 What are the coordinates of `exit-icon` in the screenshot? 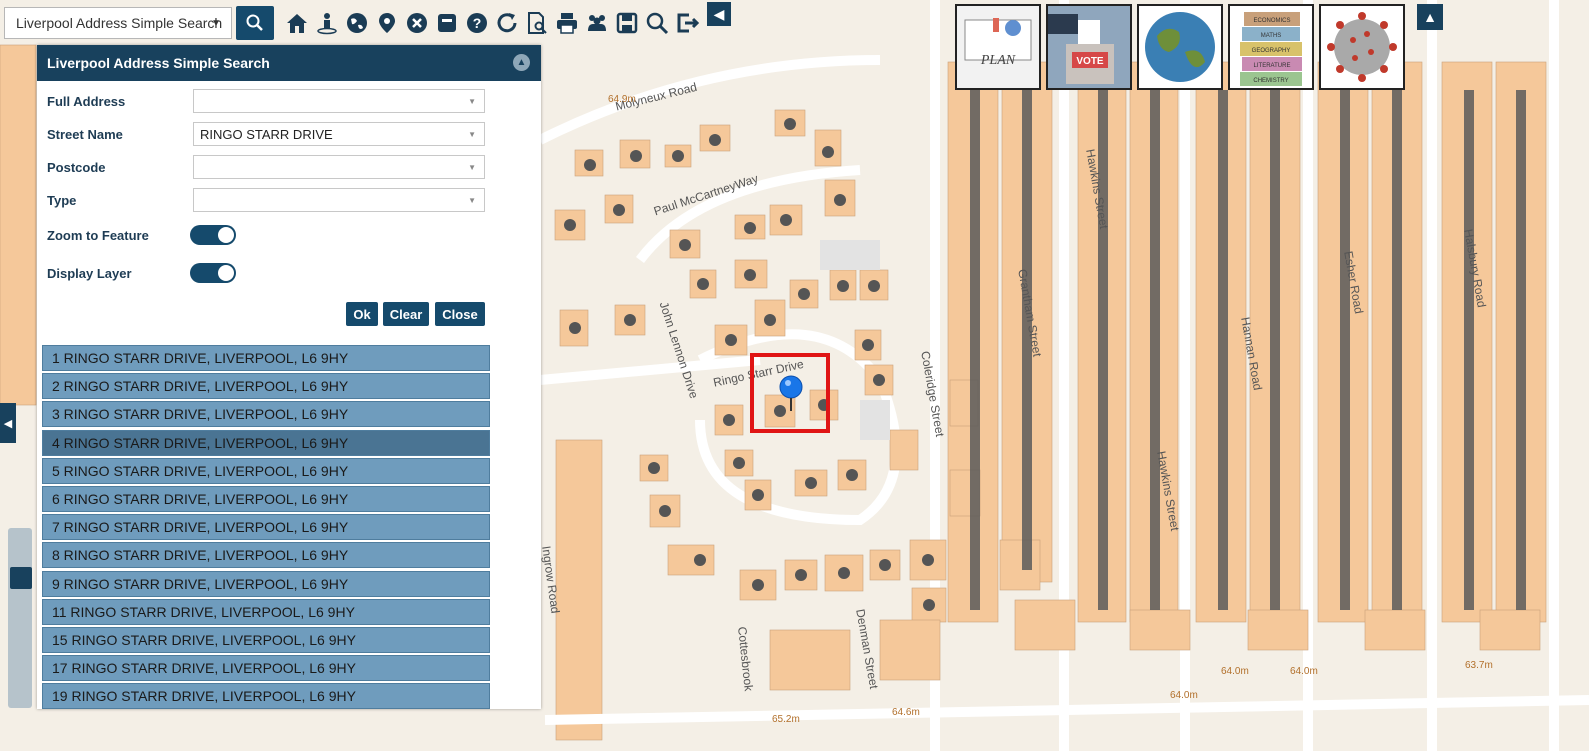 It's located at (687, 23).